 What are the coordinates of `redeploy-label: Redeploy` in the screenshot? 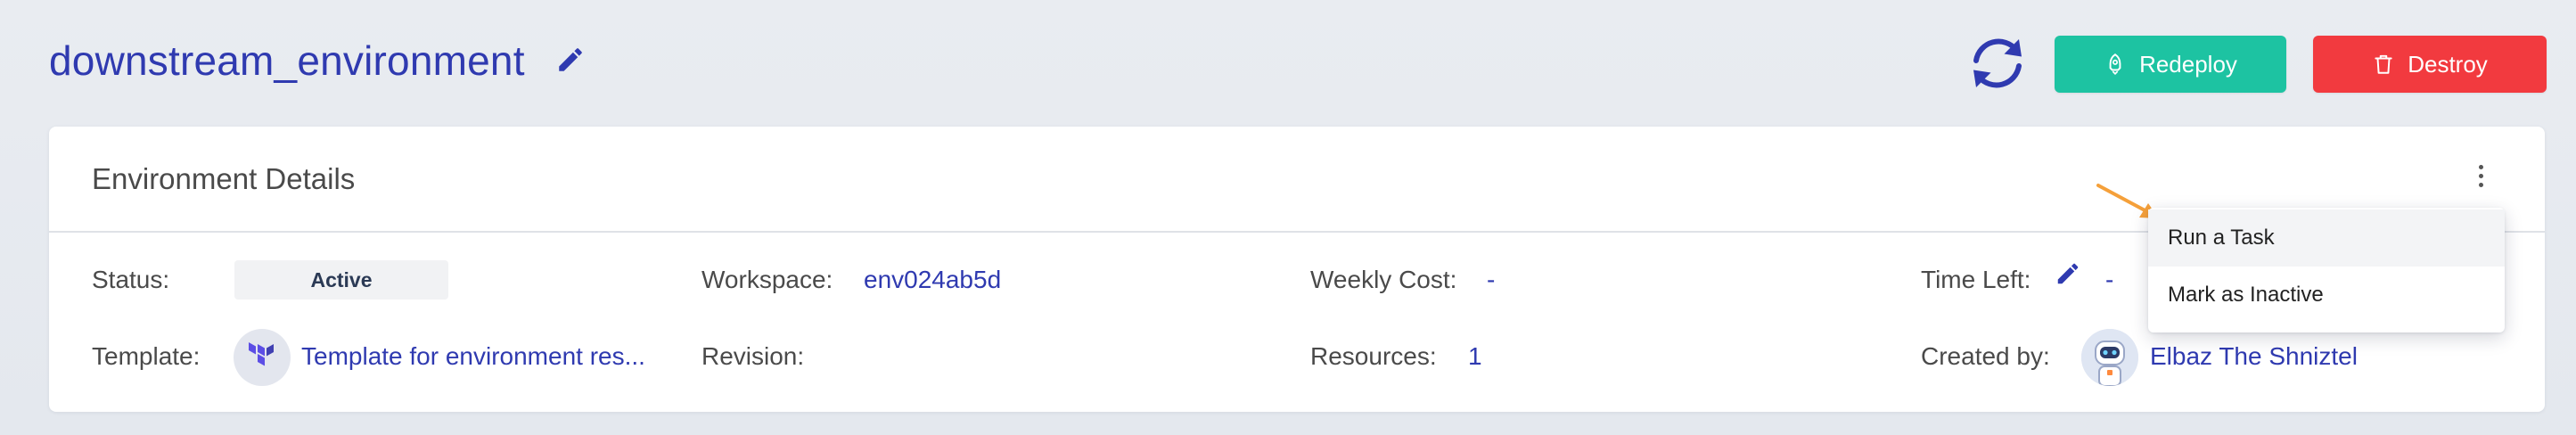 It's located at (2188, 64).